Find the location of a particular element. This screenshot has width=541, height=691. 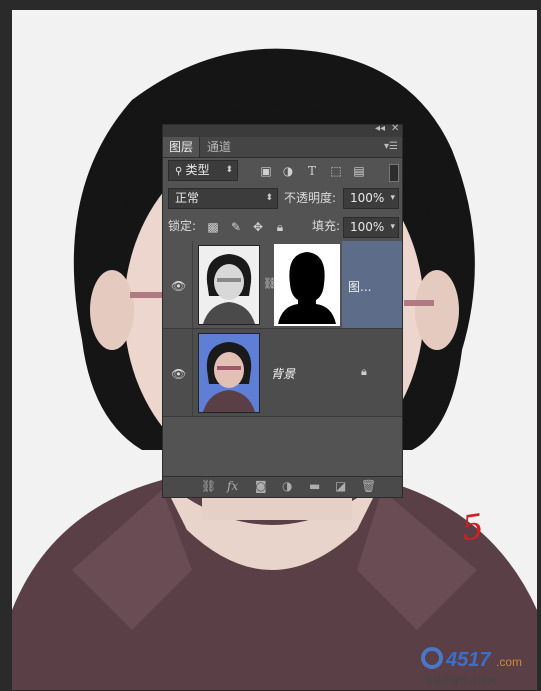

mask-silhouette is located at coordinates (307, 285).